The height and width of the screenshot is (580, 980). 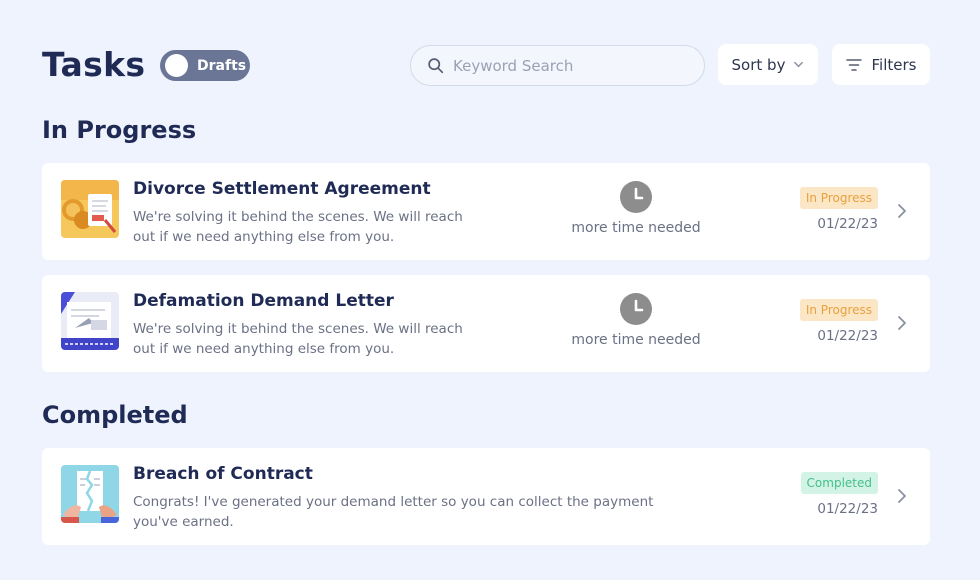 I want to click on toggle-knob, so click(x=176, y=65).